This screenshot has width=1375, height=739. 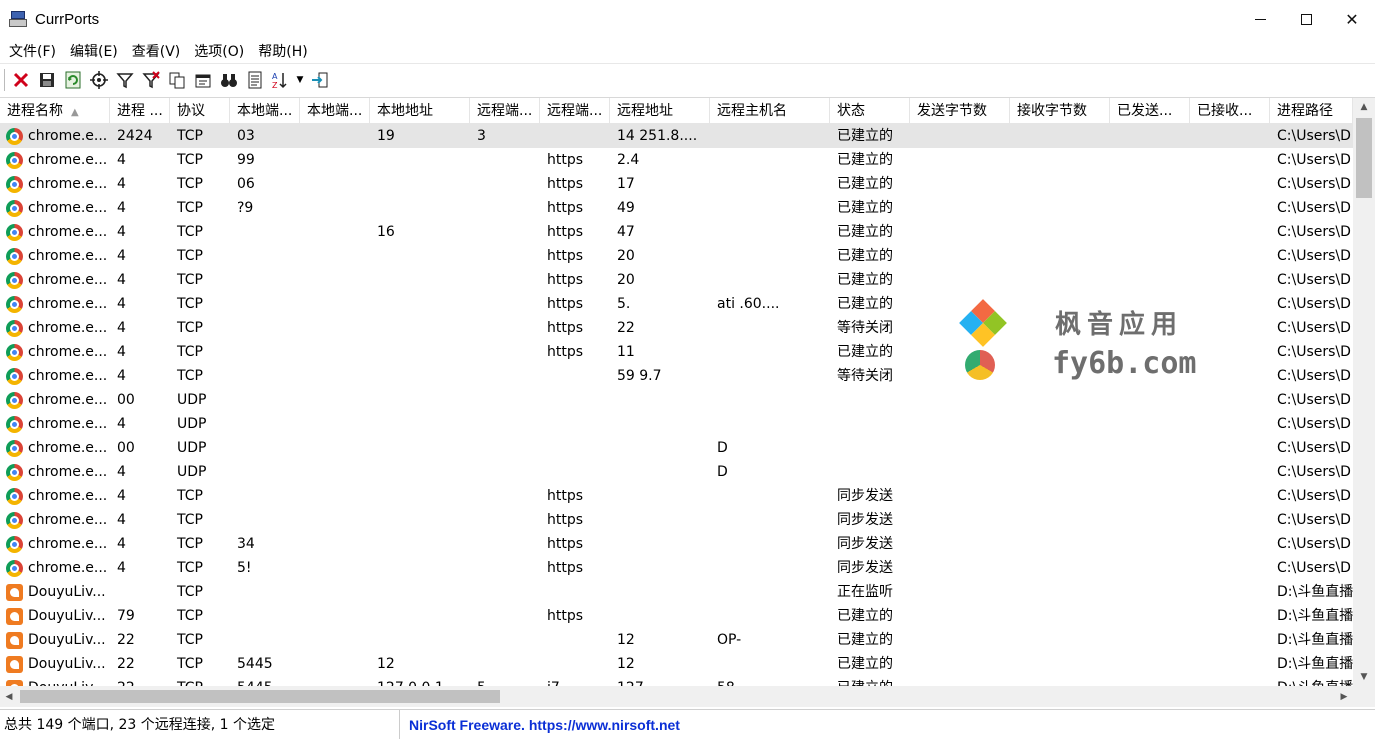 What do you see at coordinates (676, 328) in the screenshot?
I see `table-row: chrome.e... 4 TCP https 22 等待关闭 C:\Users\D` at bounding box center [676, 328].